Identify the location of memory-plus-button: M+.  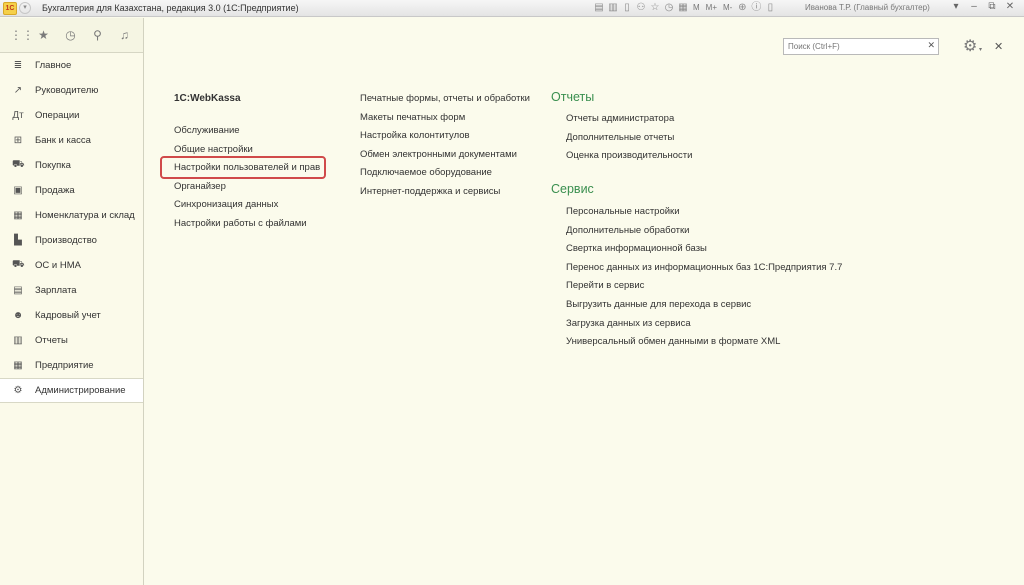
(711, 8).